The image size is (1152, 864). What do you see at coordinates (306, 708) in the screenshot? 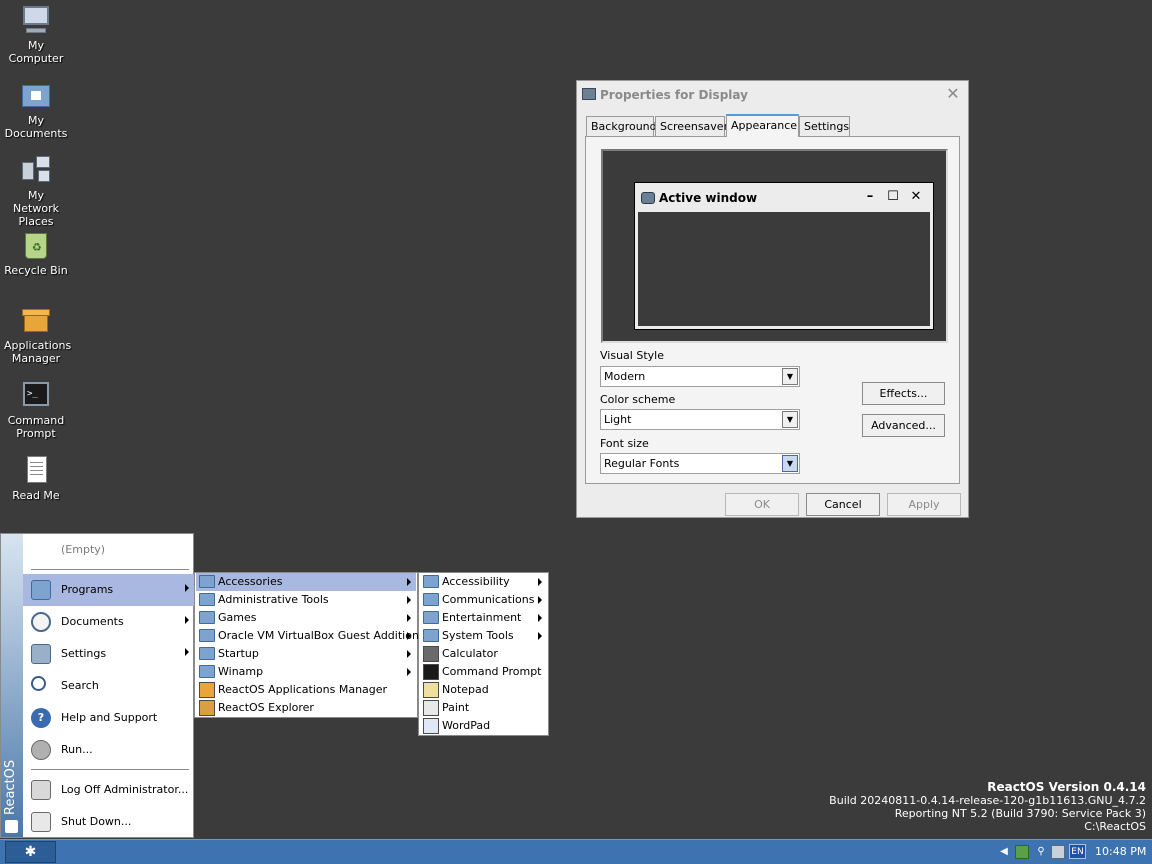
I see `programs-item-reactos-explorer: ReactOS Explorer` at bounding box center [306, 708].